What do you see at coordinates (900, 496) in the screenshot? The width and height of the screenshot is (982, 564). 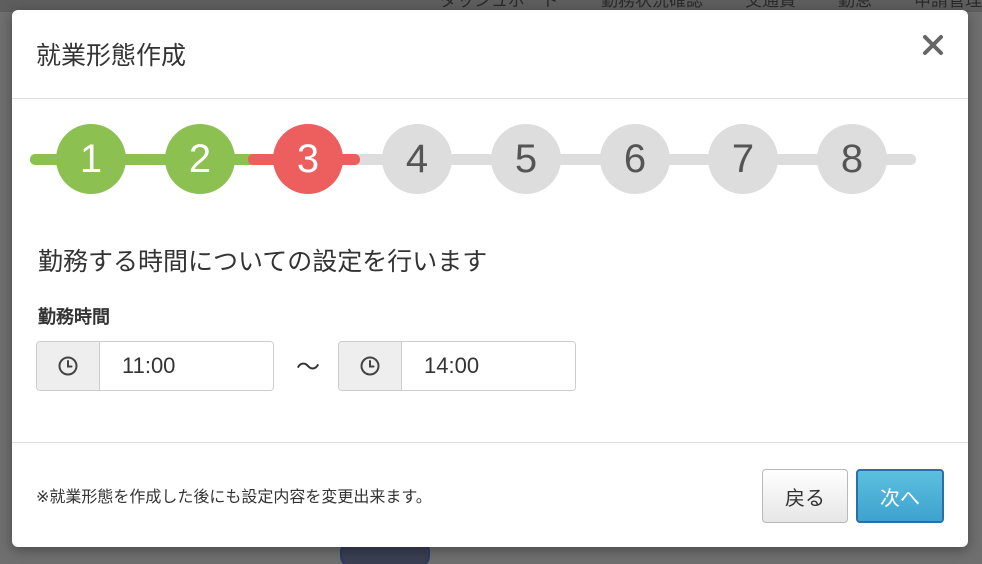 I see `next-button: 次へ` at bounding box center [900, 496].